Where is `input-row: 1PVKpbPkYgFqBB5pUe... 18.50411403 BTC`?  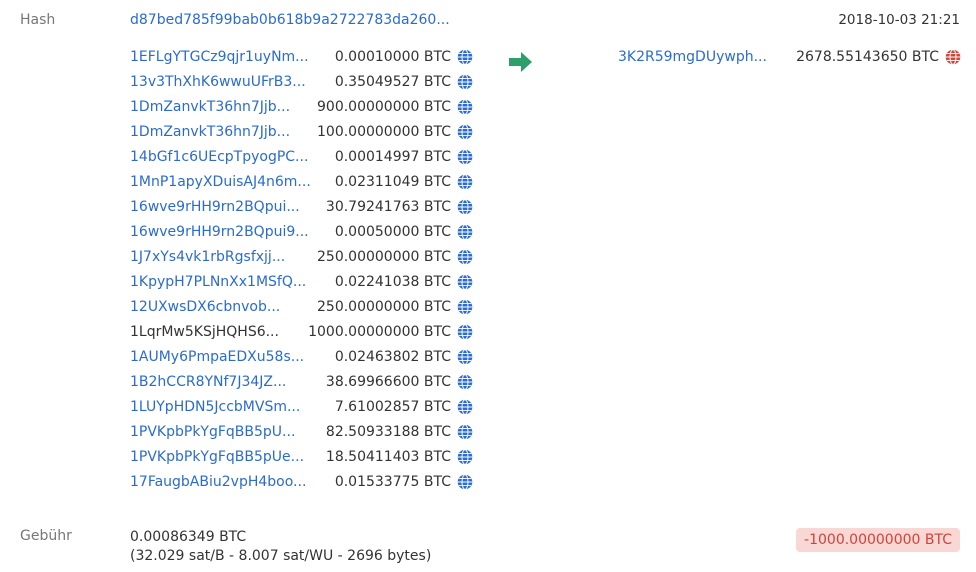
input-row: 1PVKpbPkYgFqBB5pUe... 18.50411403 BTC is located at coordinates (302, 459).